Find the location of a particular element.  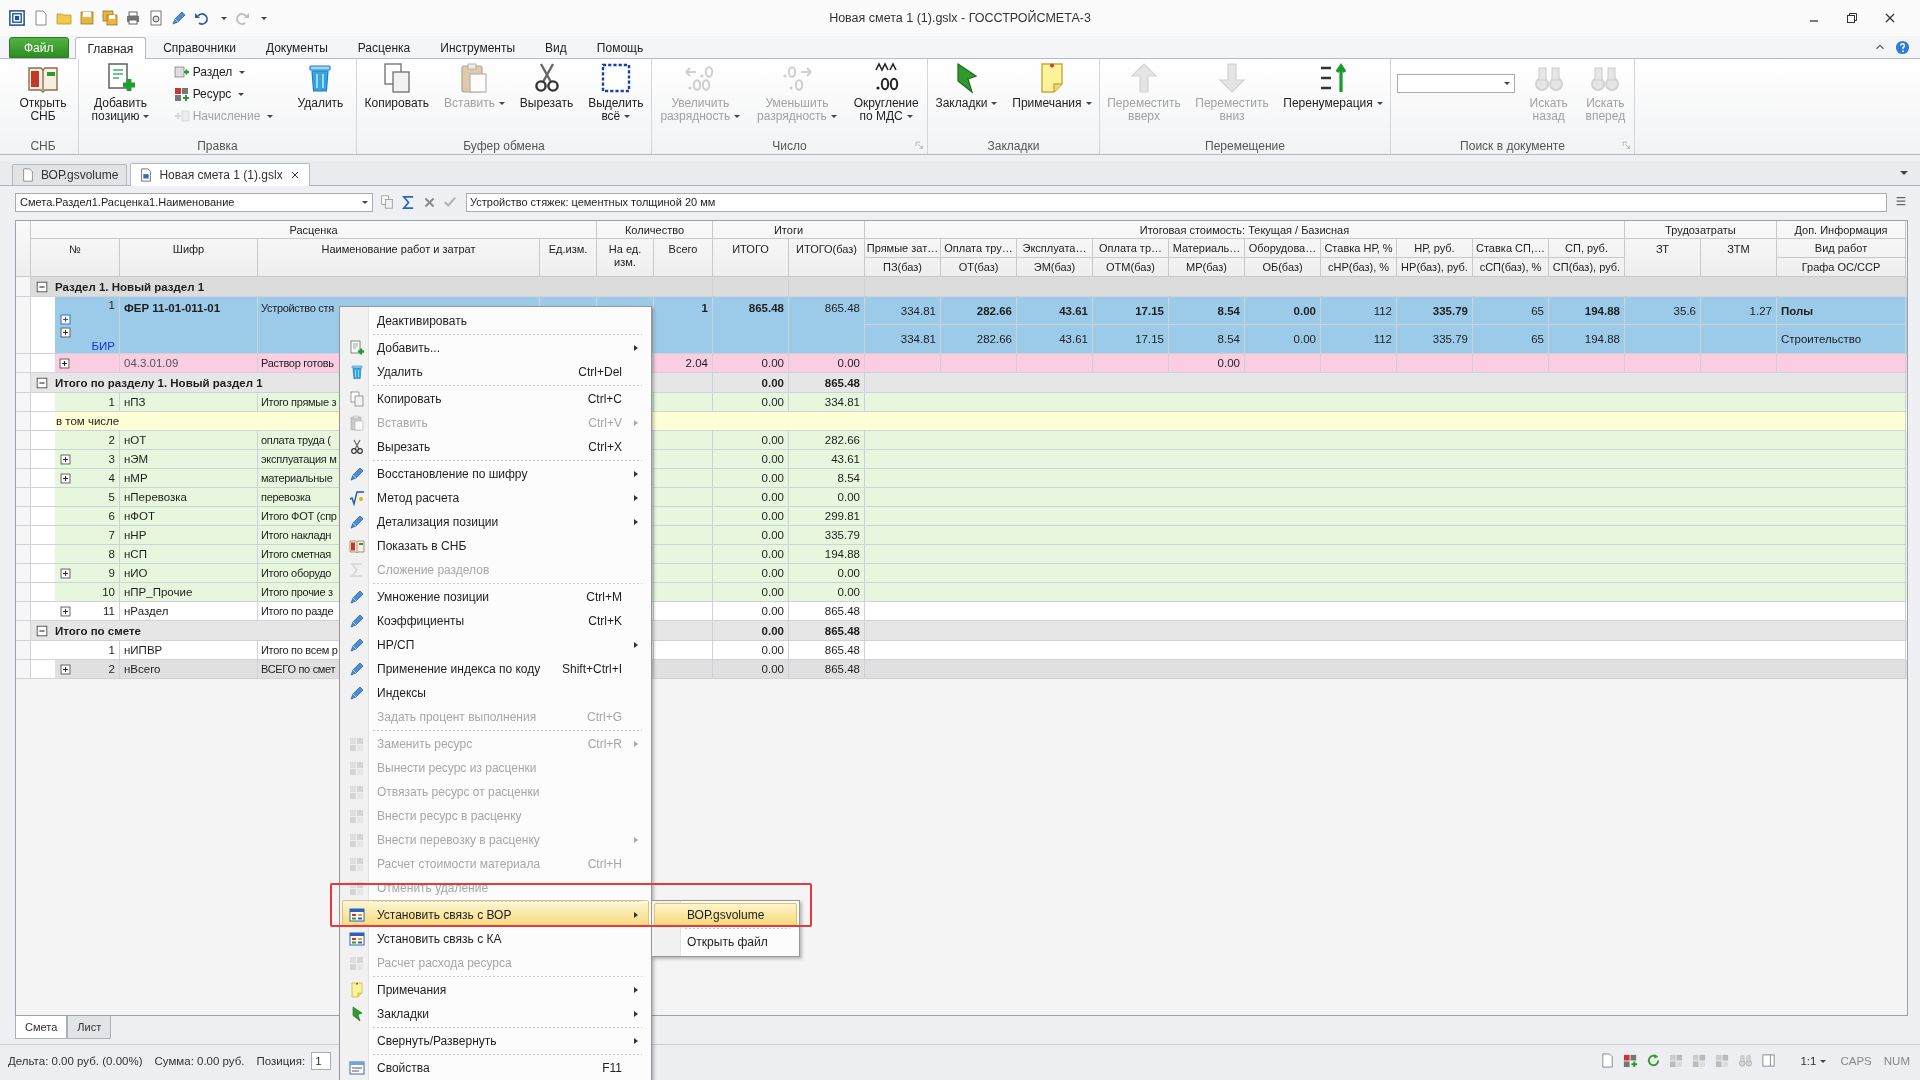

column-header: Ставка НР, % is located at coordinates (1359, 248).